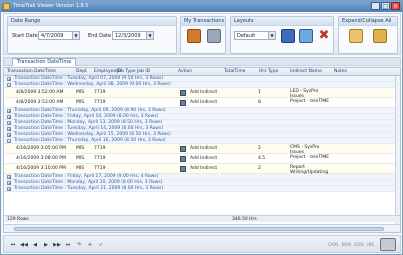 The width and height of the screenshot is (403, 255). Describe the element at coordinates (235, 71) in the screenshot. I see `column-header-total-time: TotalTime` at that location.